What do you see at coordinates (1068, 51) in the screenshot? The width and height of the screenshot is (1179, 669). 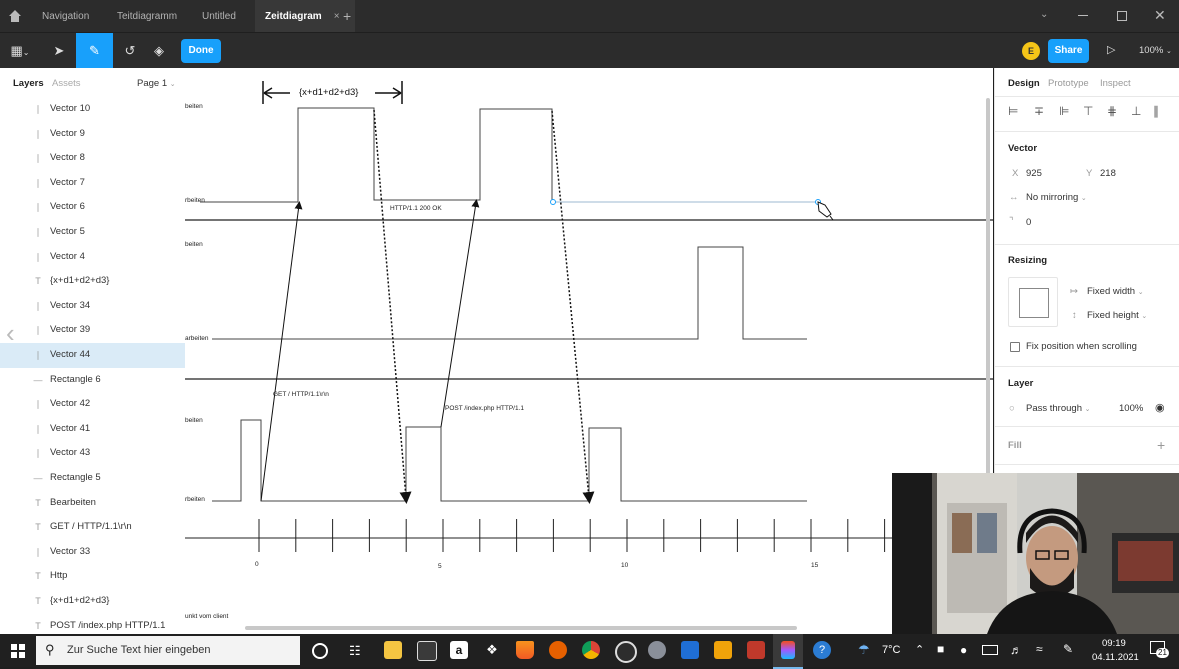 I see `share-button: Share` at bounding box center [1068, 51].